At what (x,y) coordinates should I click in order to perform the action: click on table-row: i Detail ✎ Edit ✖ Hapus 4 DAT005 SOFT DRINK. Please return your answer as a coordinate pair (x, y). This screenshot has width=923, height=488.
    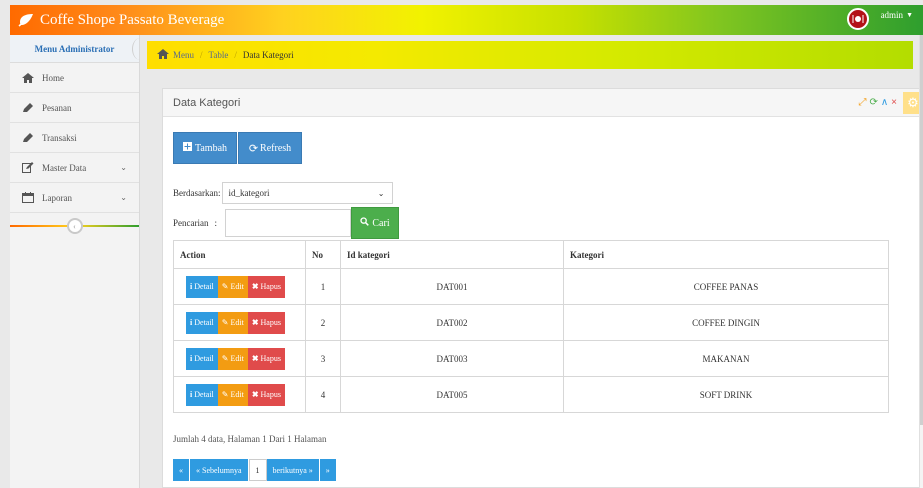
    Looking at the image, I should click on (531, 394).